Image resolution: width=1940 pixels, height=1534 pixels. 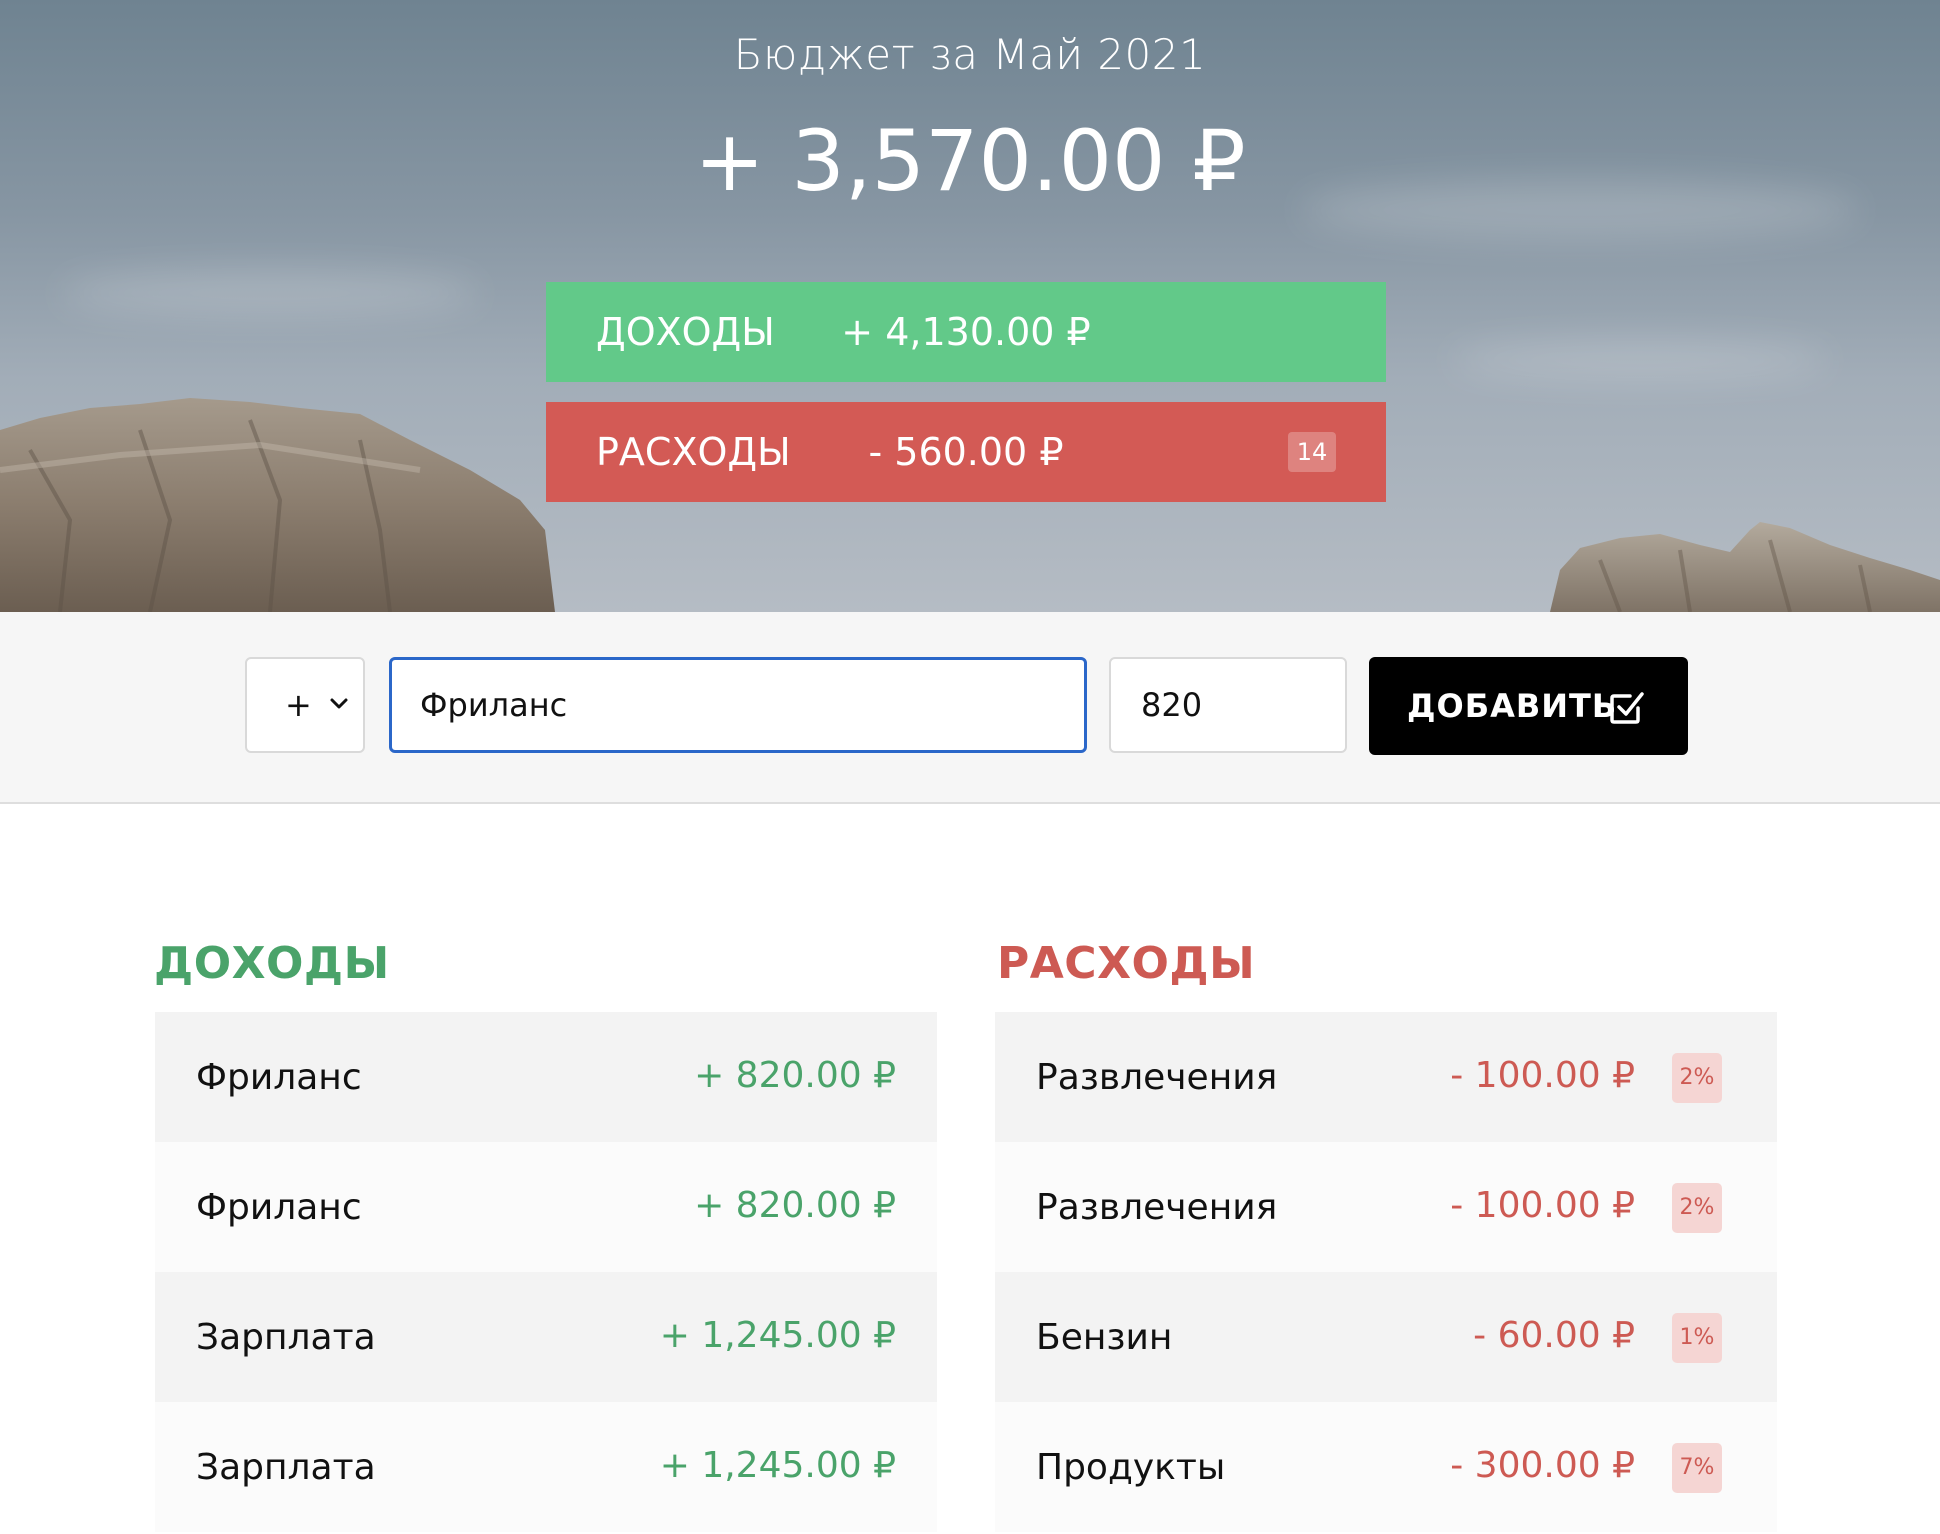 What do you see at coordinates (970, 161) in the screenshot?
I see `budget-total: + 3,570.00 ₽` at bounding box center [970, 161].